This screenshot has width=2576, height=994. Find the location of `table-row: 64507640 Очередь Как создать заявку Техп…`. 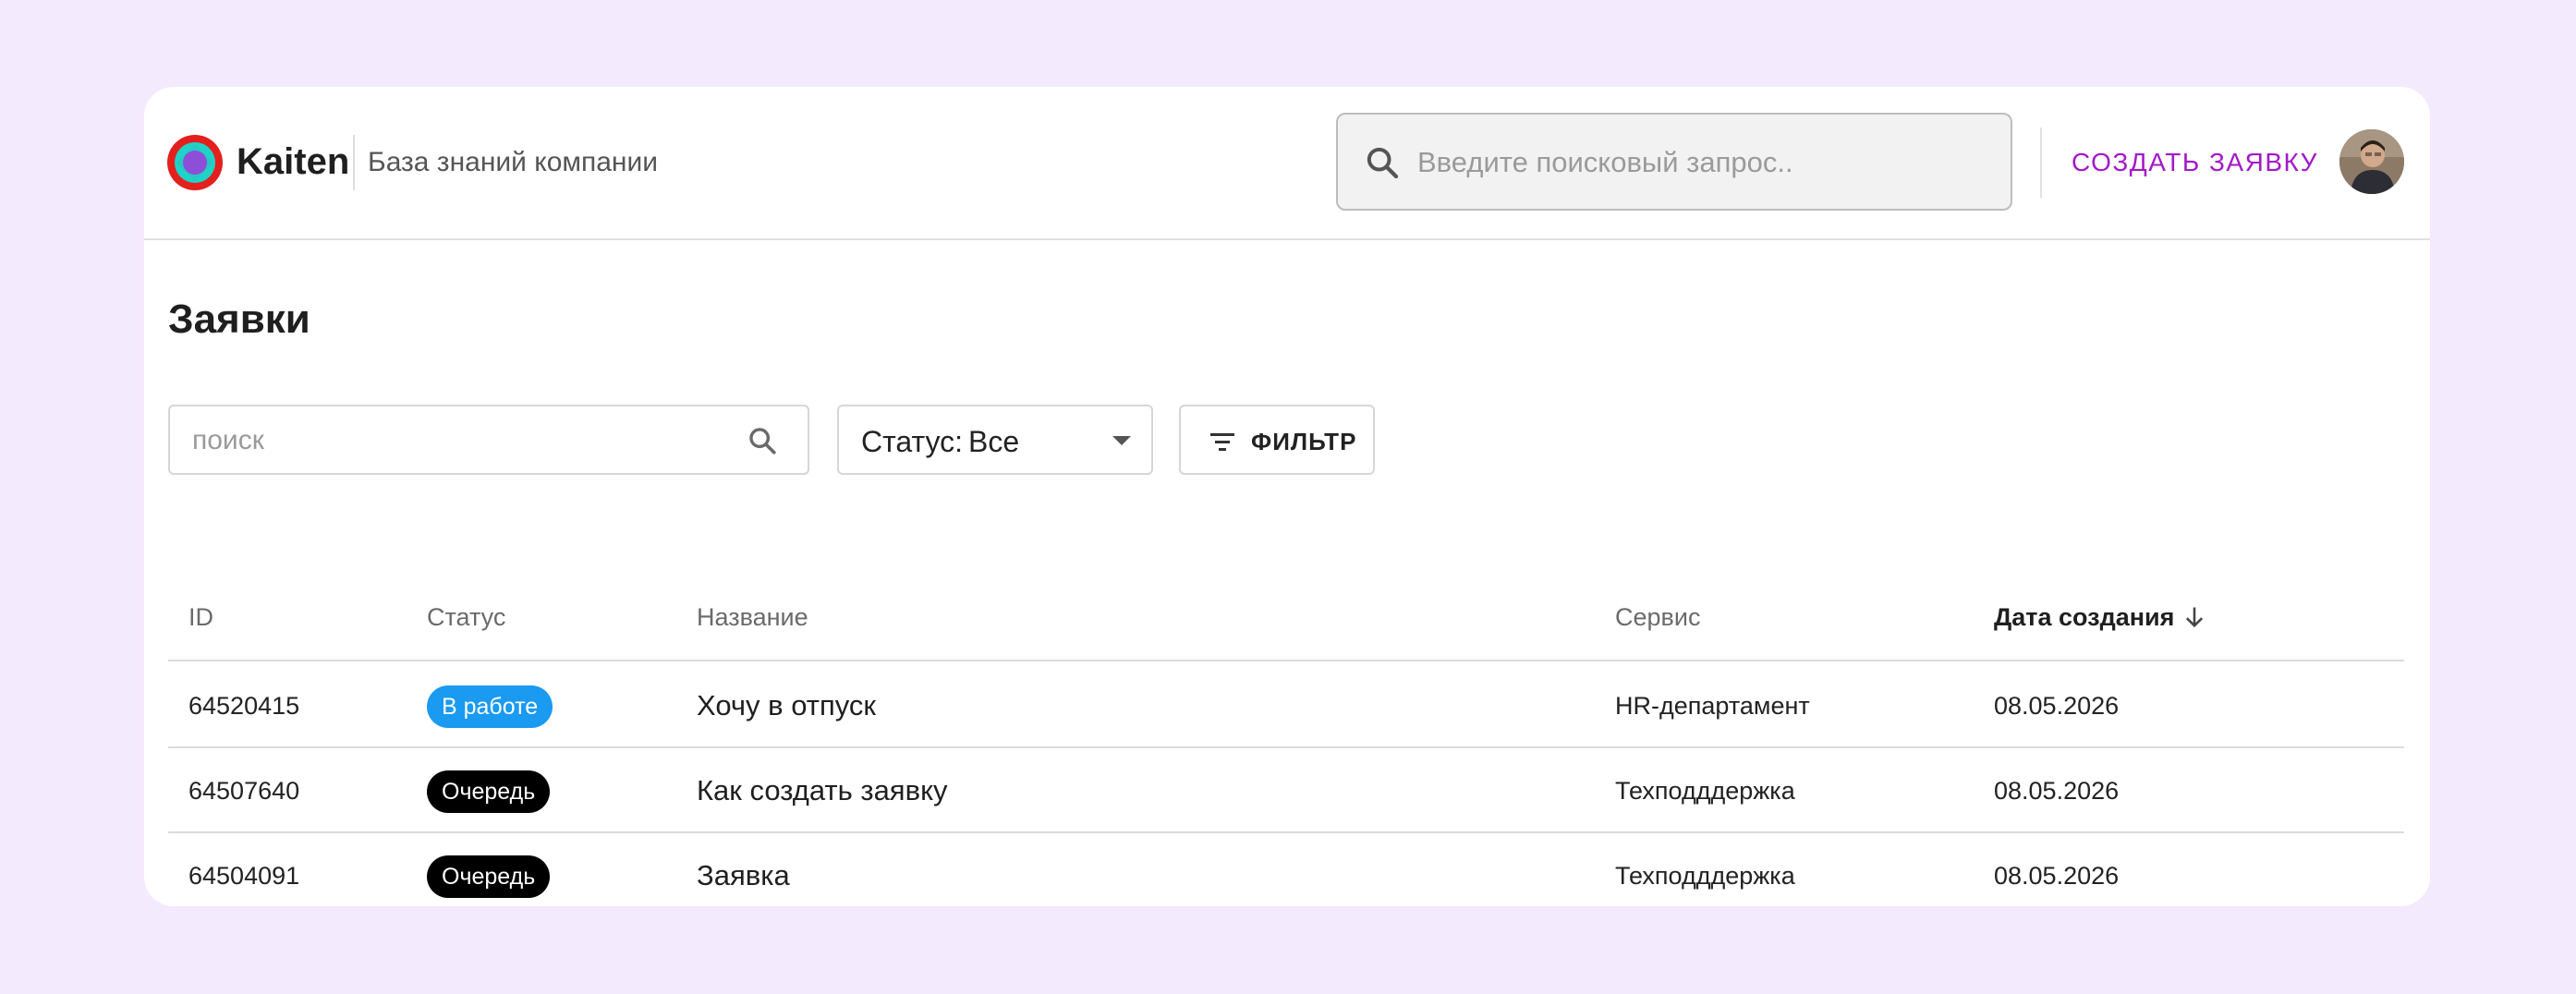

table-row: 64507640 Очередь Как создать заявку Техп… is located at coordinates (1286, 790).